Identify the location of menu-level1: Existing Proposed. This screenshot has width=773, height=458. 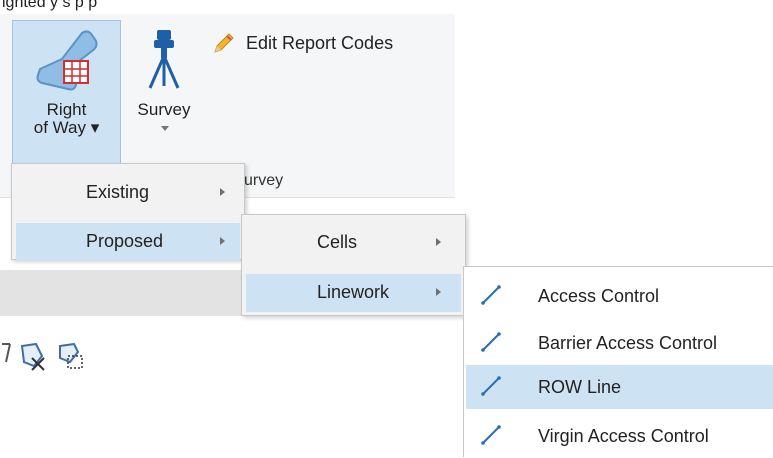
(128, 212).